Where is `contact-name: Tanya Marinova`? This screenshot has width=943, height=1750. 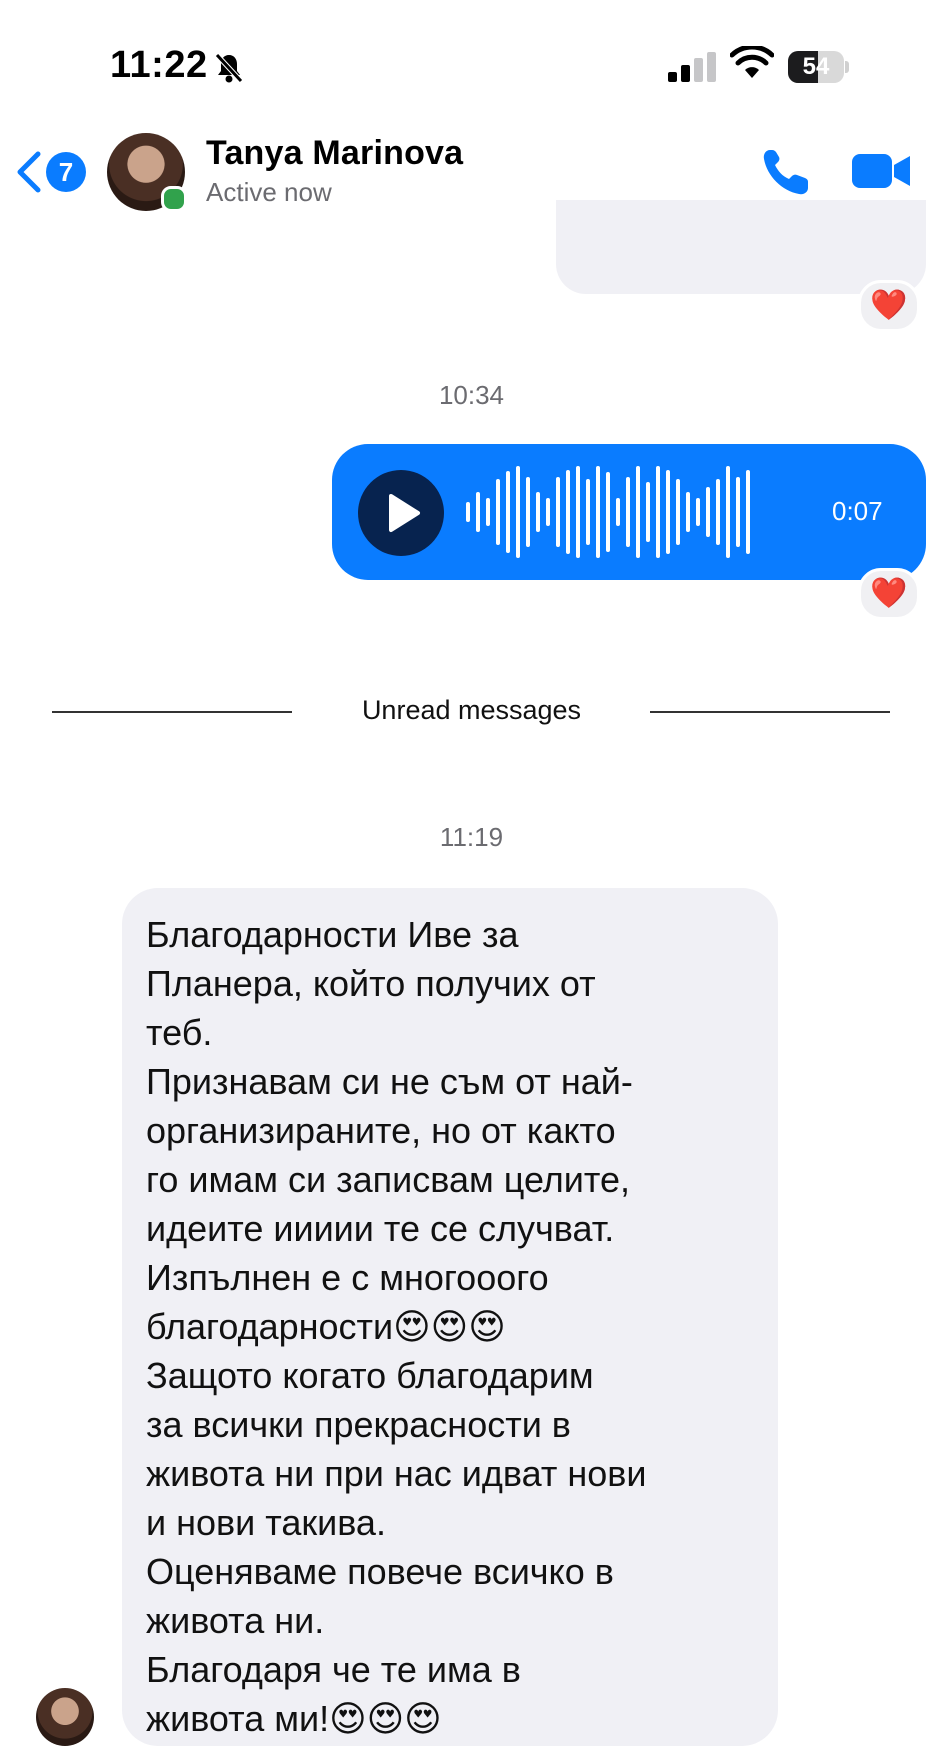 contact-name: Tanya Marinova is located at coordinates (334, 153).